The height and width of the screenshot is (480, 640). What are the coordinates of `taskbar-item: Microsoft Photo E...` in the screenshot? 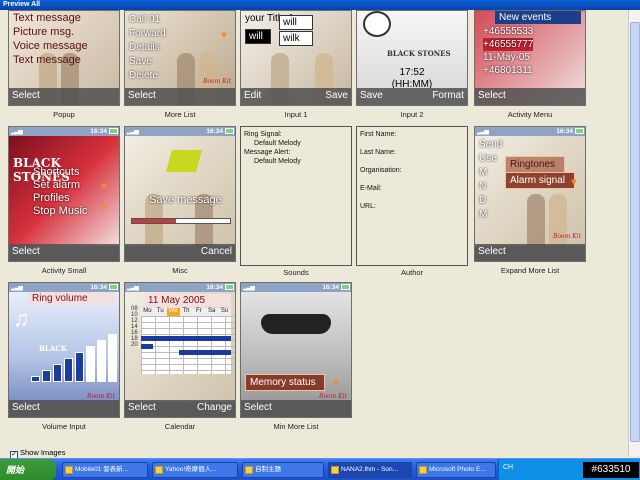 It's located at (456, 470).